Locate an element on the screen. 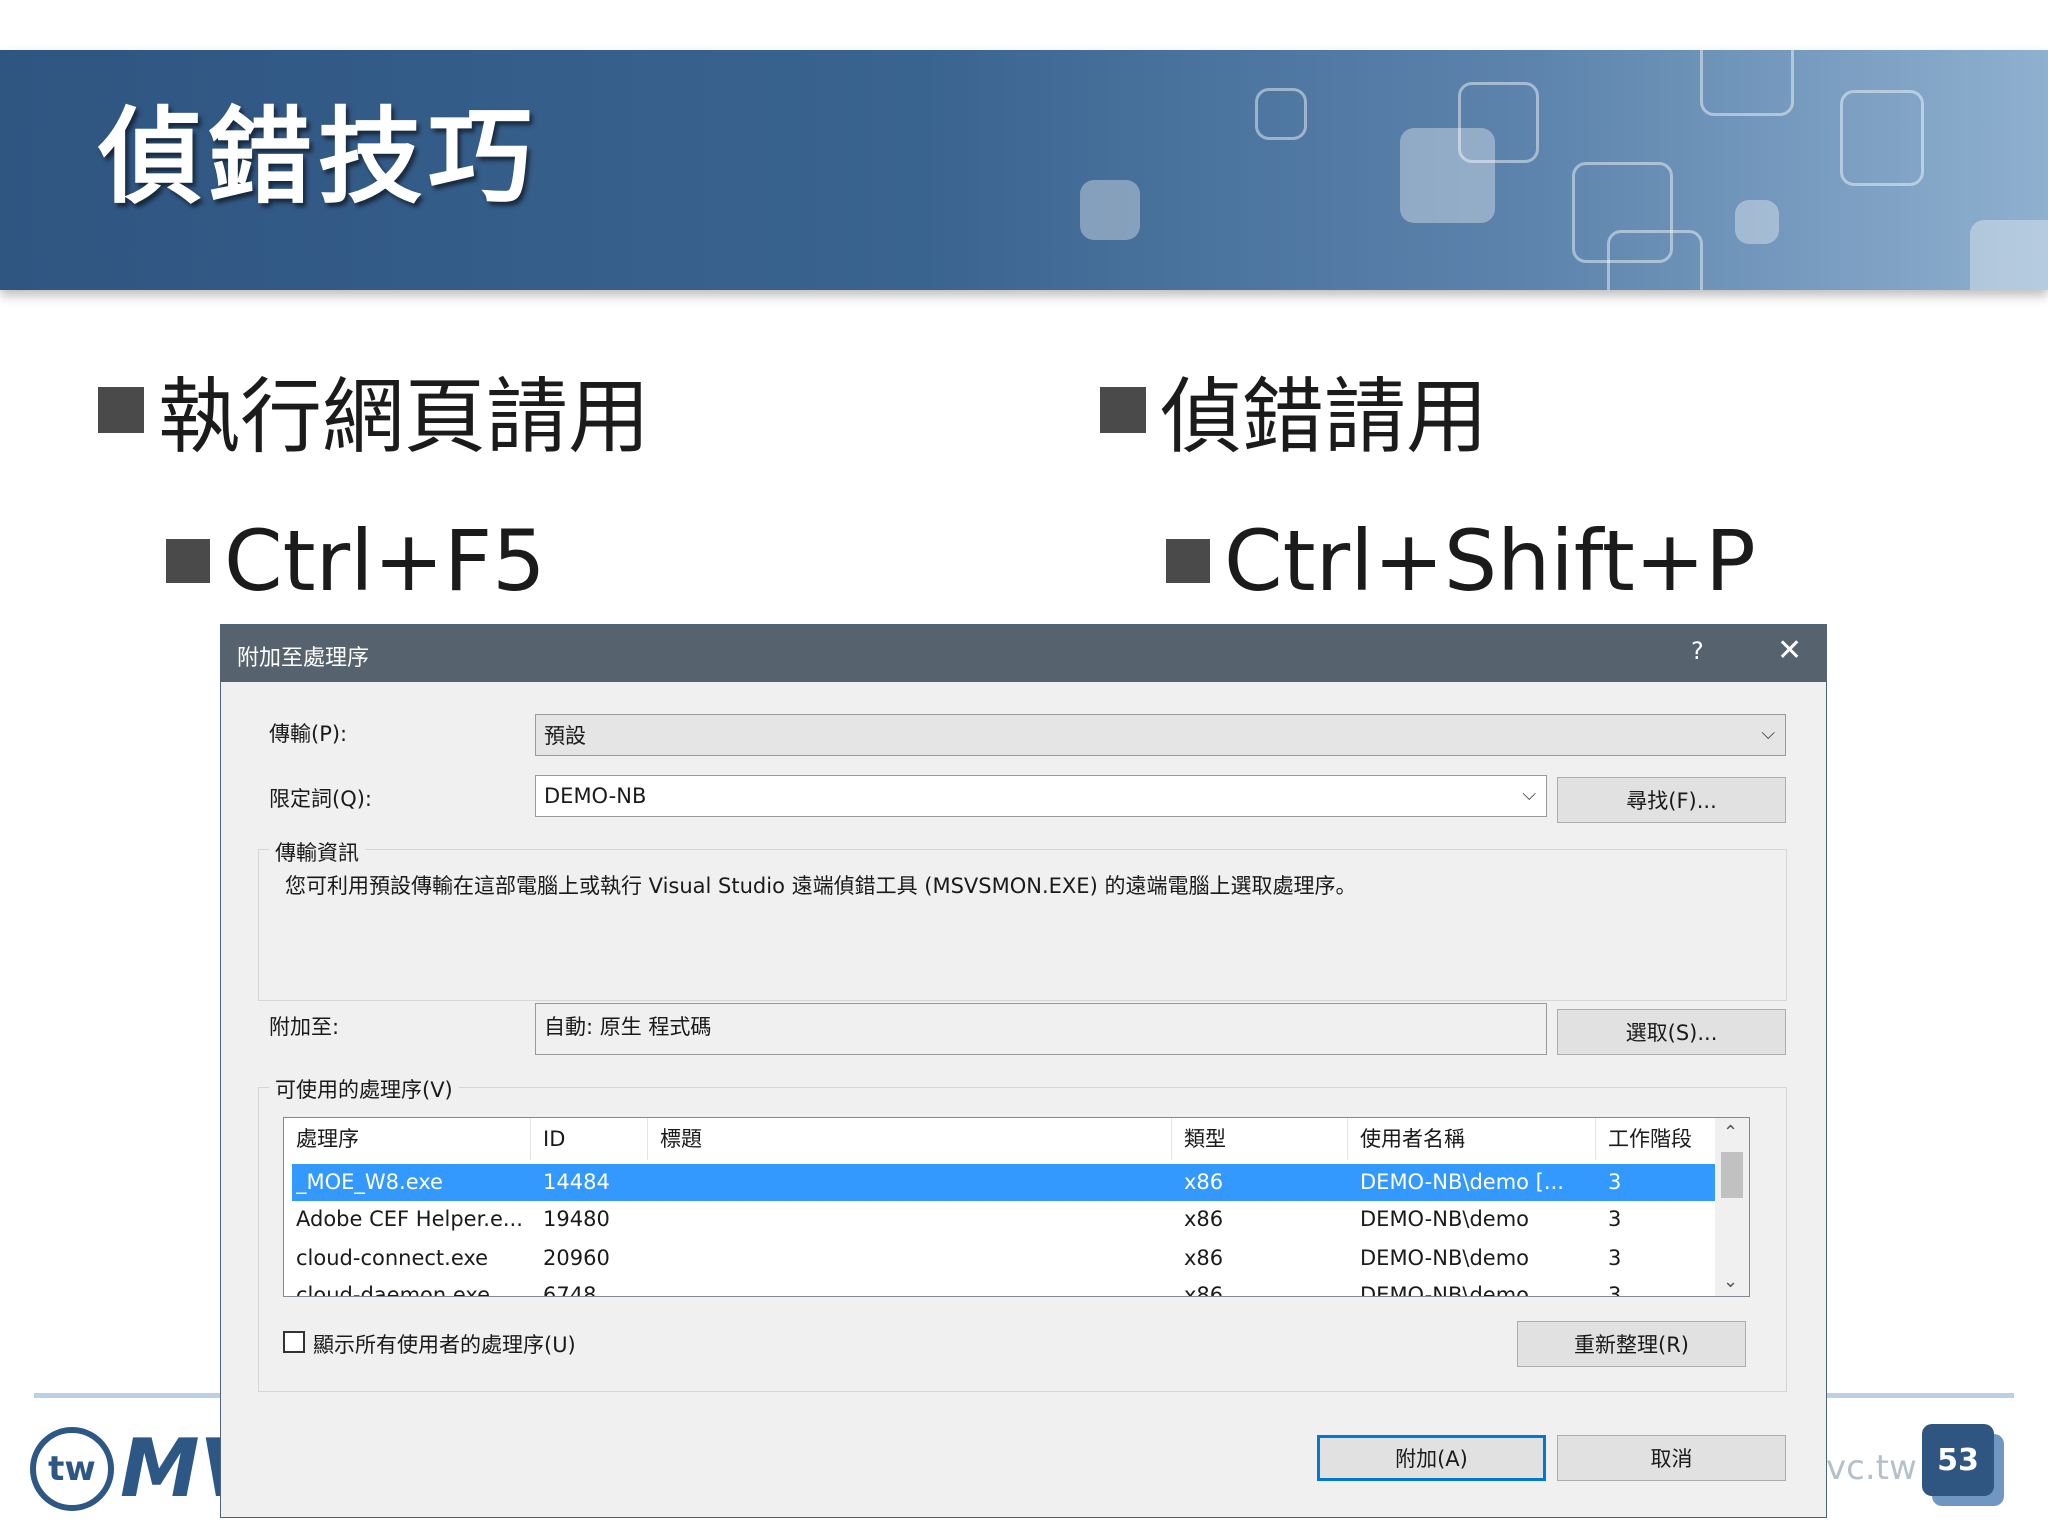  column-header-id: ID is located at coordinates (589, 1139).